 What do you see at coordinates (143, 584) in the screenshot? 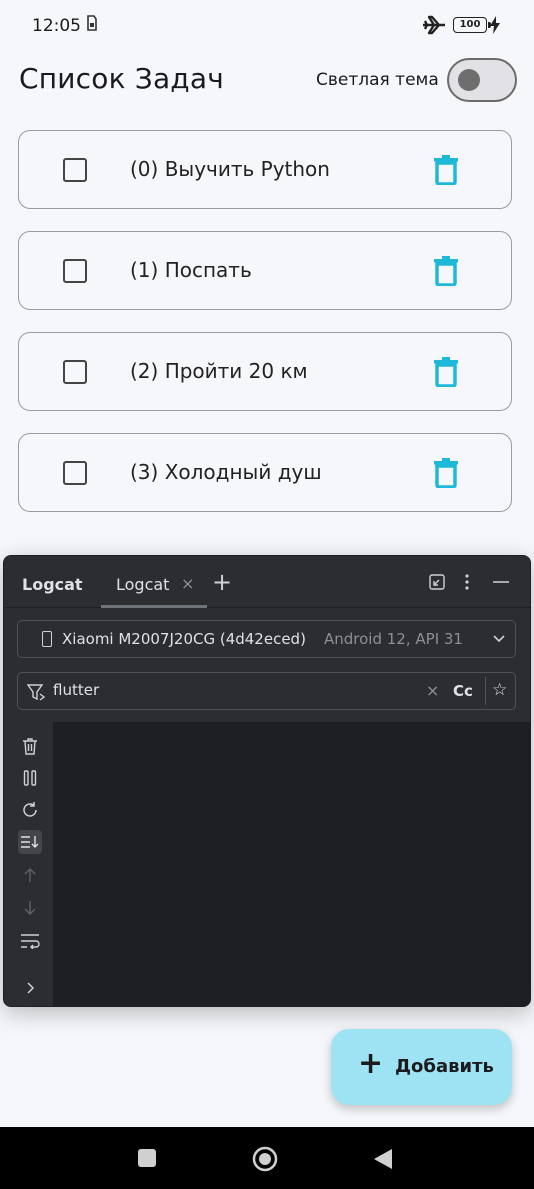
I see `logcat-tab-label: Logcat` at bounding box center [143, 584].